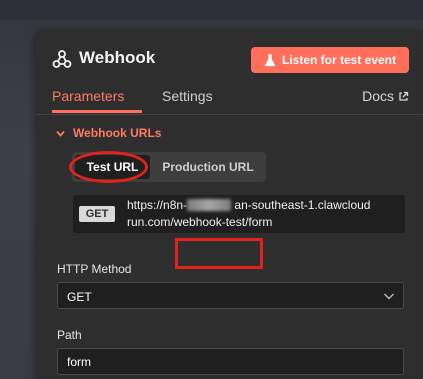  I want to click on tab-settings: Settings, so click(187, 96).